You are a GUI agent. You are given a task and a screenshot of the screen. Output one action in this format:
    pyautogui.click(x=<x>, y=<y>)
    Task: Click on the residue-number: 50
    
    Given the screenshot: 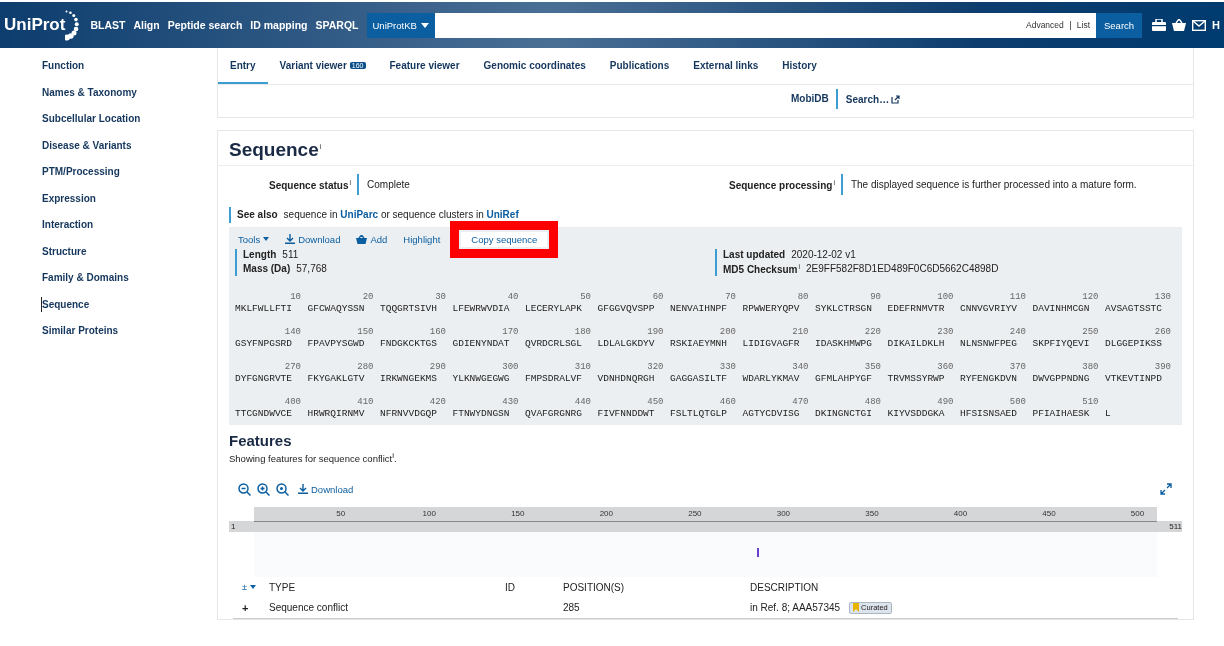 What is the action you would take?
    pyautogui.click(x=585, y=297)
    